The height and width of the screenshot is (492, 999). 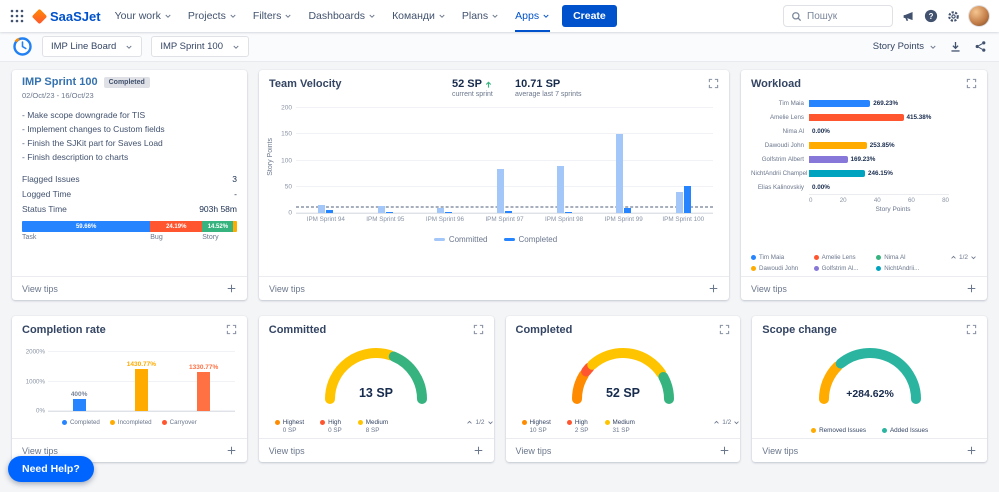 What do you see at coordinates (212, 16) in the screenshot?
I see `nav-item-projects: Projects` at bounding box center [212, 16].